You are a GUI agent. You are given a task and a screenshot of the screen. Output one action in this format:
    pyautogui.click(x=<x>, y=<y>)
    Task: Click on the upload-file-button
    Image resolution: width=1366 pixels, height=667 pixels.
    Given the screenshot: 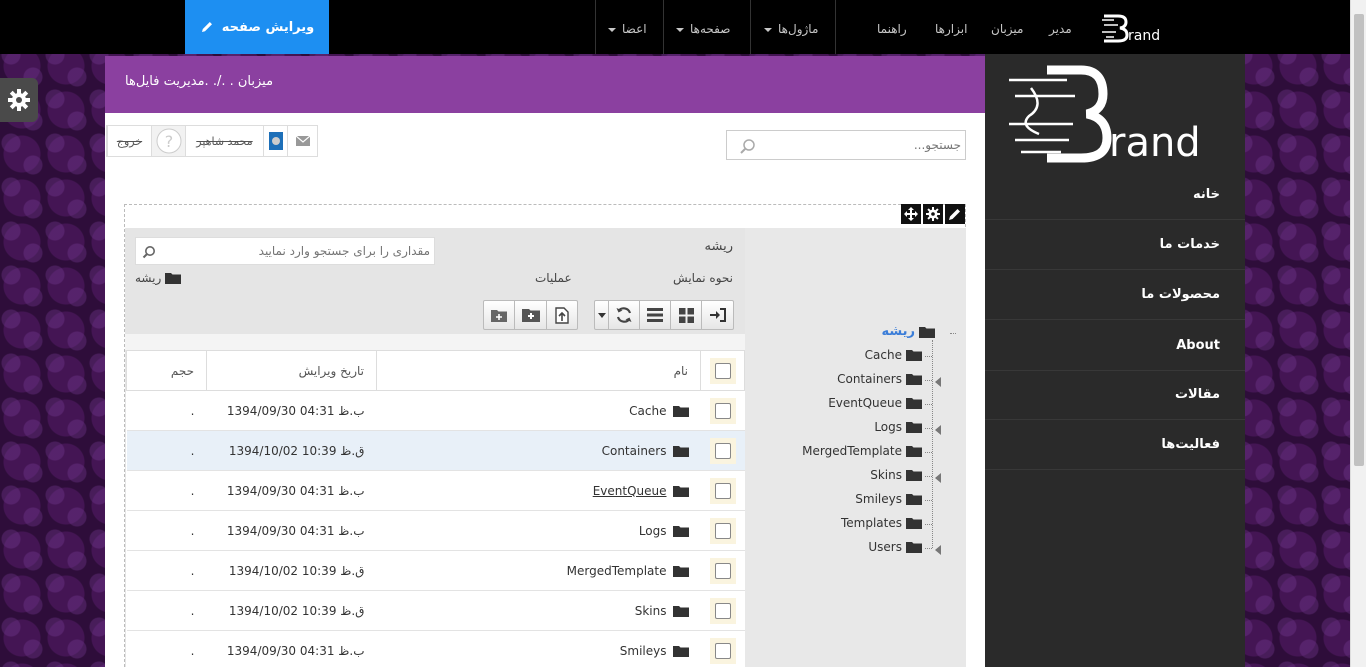 What is the action you would take?
    pyautogui.click(x=562, y=315)
    